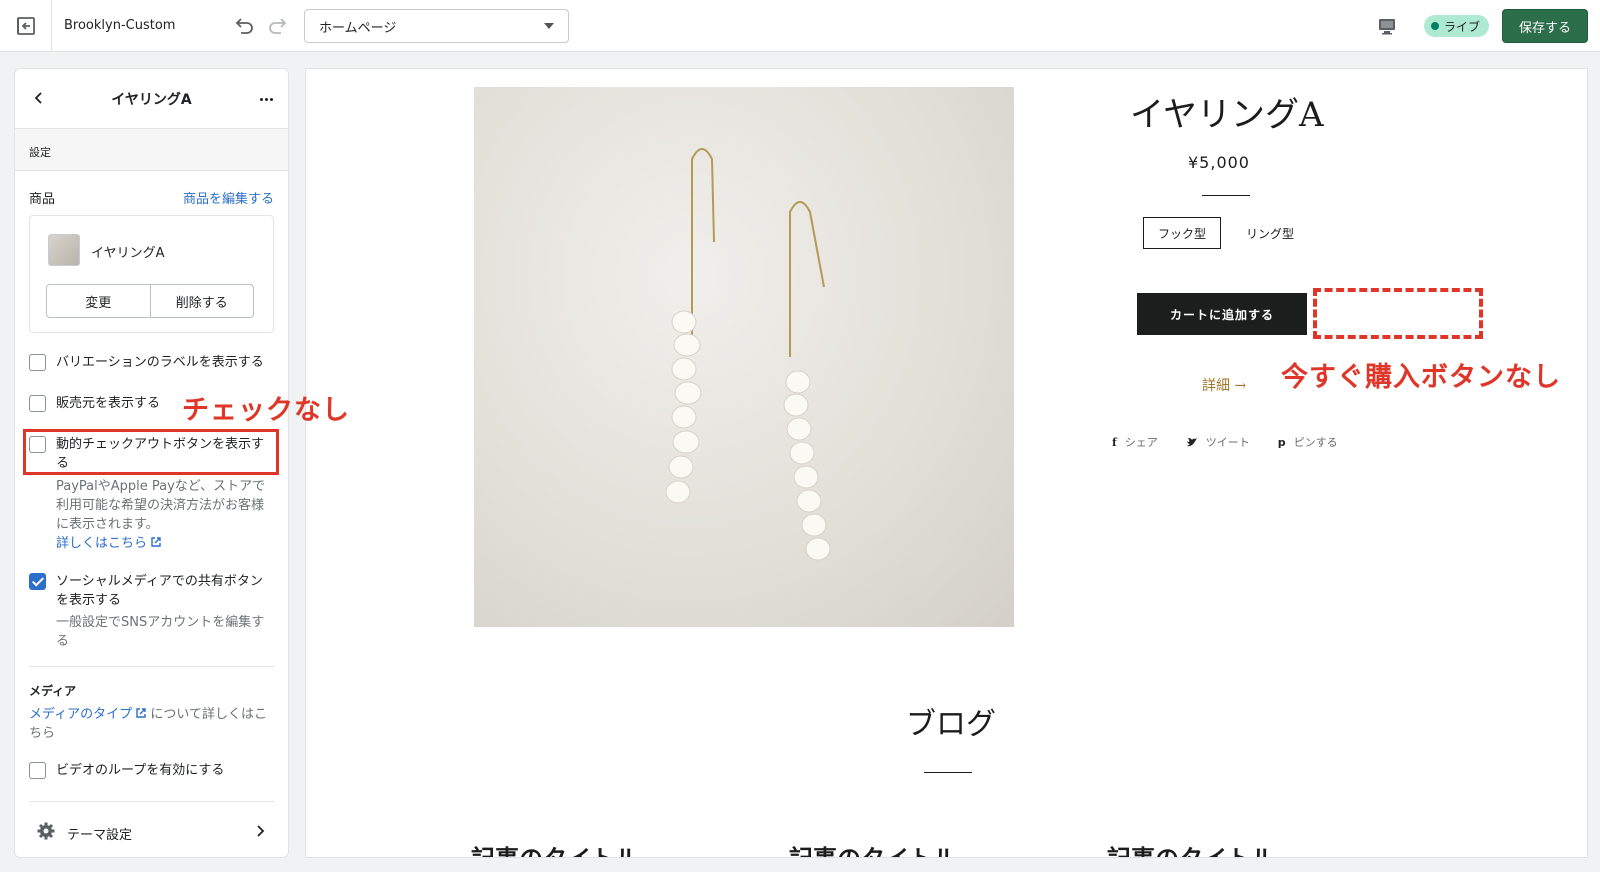 The image size is (1600, 872). I want to click on media-title: メディア, so click(53, 691).